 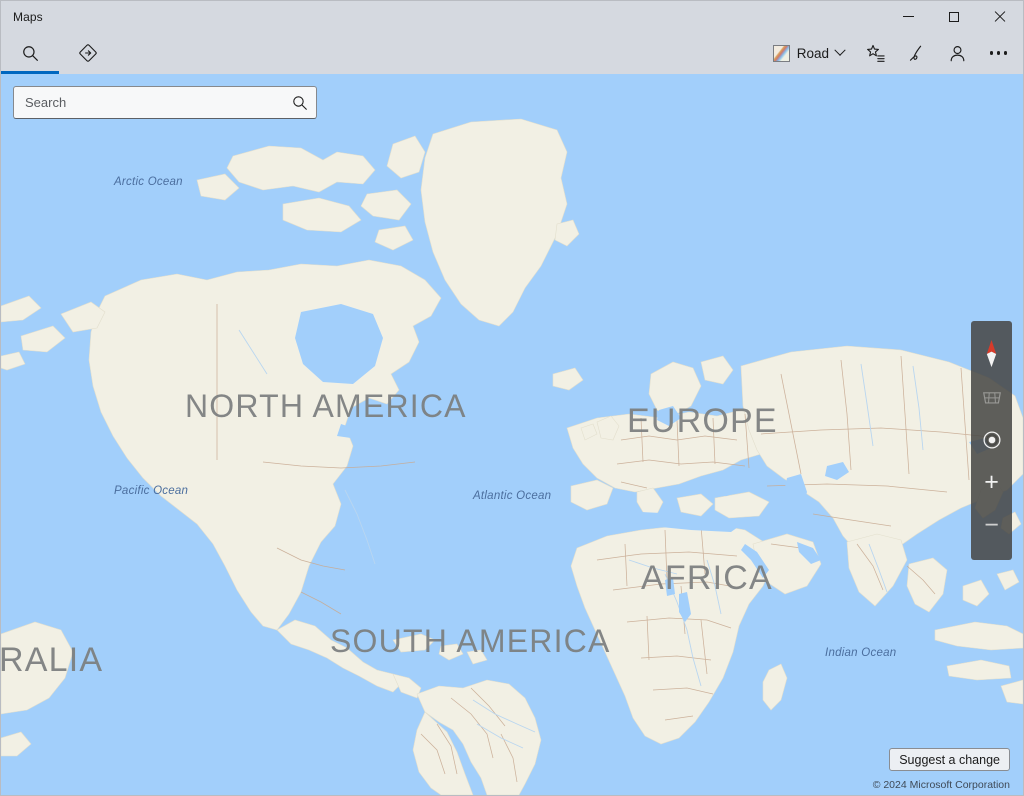 I want to click on close-icon, so click(x=1000, y=17).